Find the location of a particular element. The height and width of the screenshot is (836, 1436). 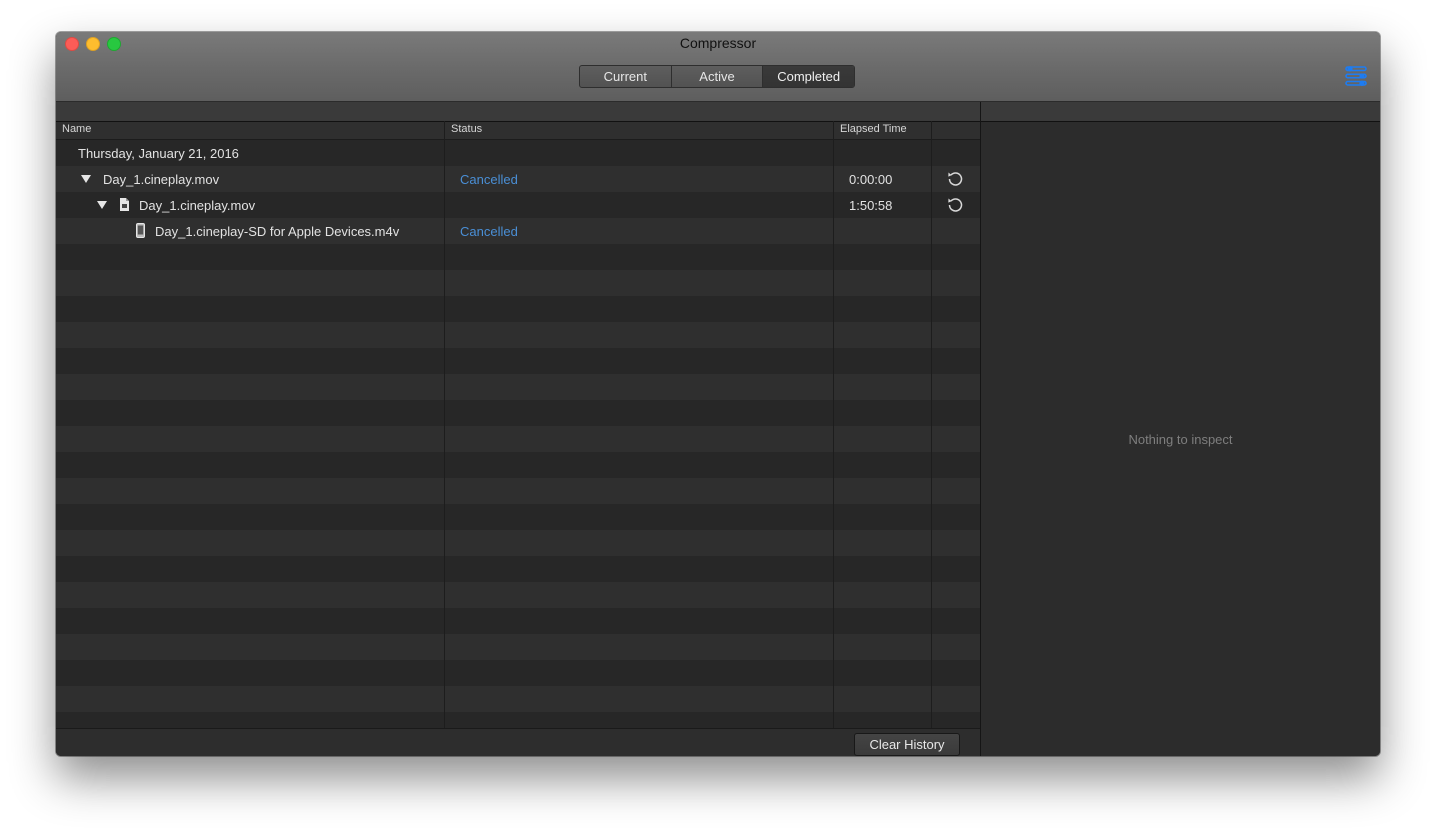

settings-icon is located at coordinates (1357, 76).